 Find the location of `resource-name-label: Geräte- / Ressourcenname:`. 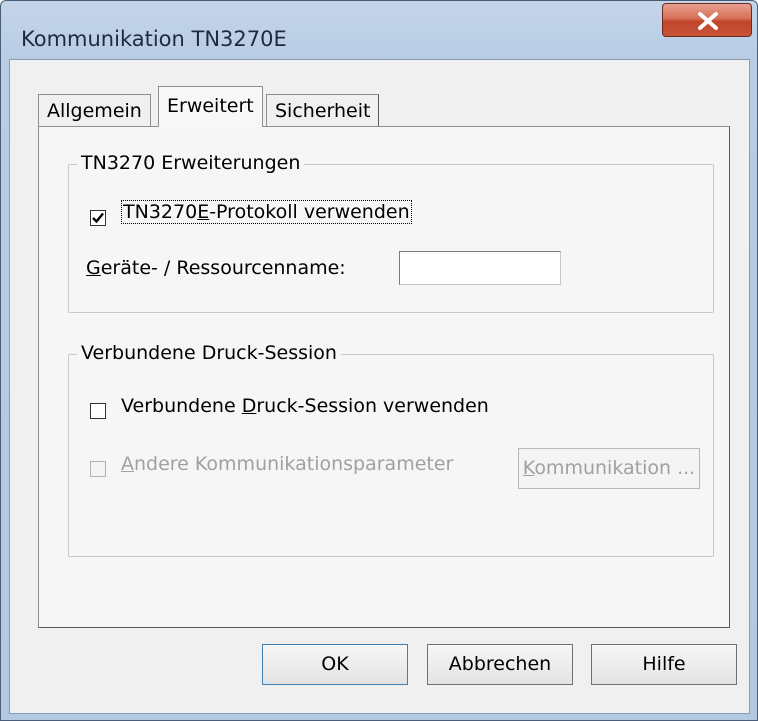

resource-name-label: Geräte- / Ressourcenname: is located at coordinates (216, 268).